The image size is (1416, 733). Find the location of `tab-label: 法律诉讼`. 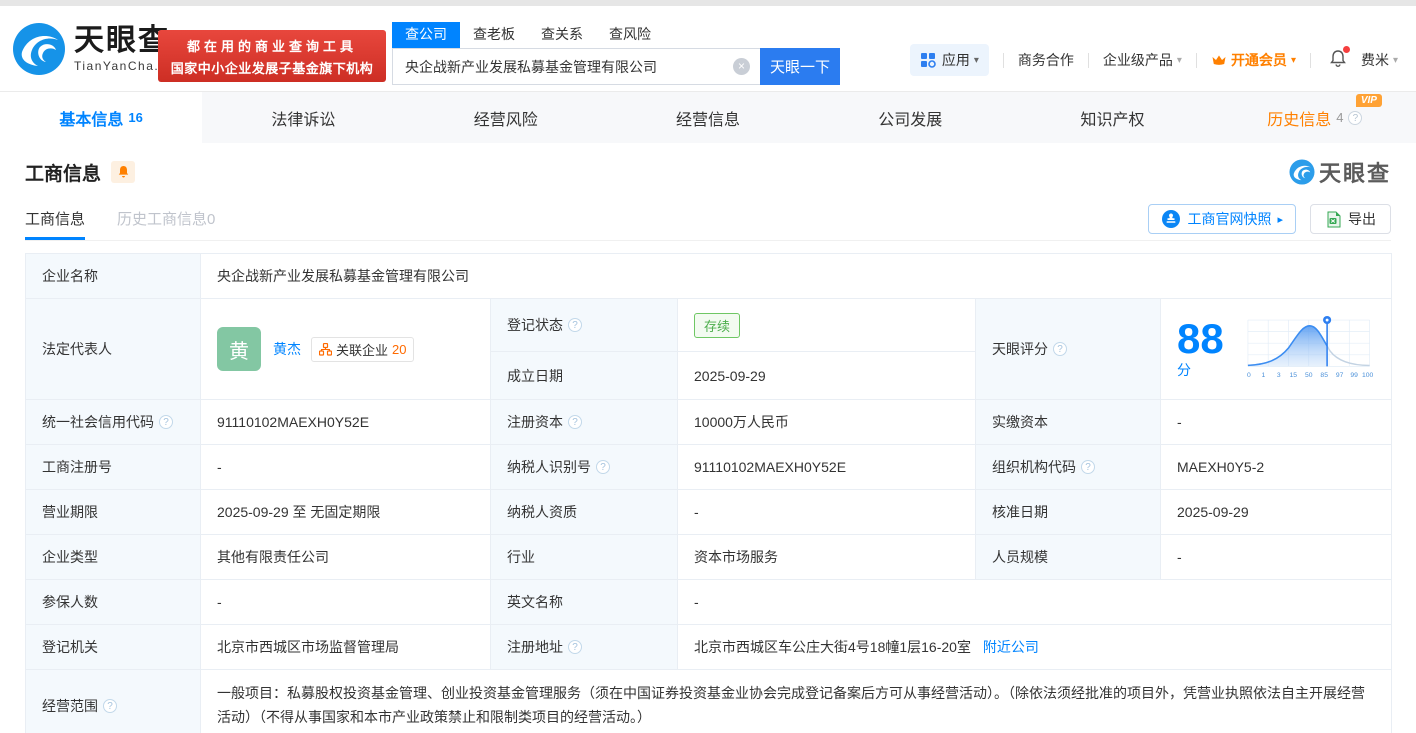

tab-label: 法律诉讼 is located at coordinates (303, 120).